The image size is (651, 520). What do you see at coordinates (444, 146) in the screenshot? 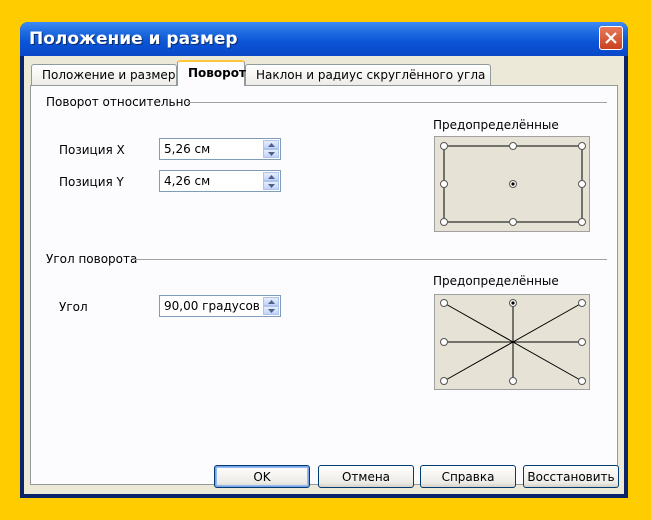
I see `pivot-point-top-left` at bounding box center [444, 146].